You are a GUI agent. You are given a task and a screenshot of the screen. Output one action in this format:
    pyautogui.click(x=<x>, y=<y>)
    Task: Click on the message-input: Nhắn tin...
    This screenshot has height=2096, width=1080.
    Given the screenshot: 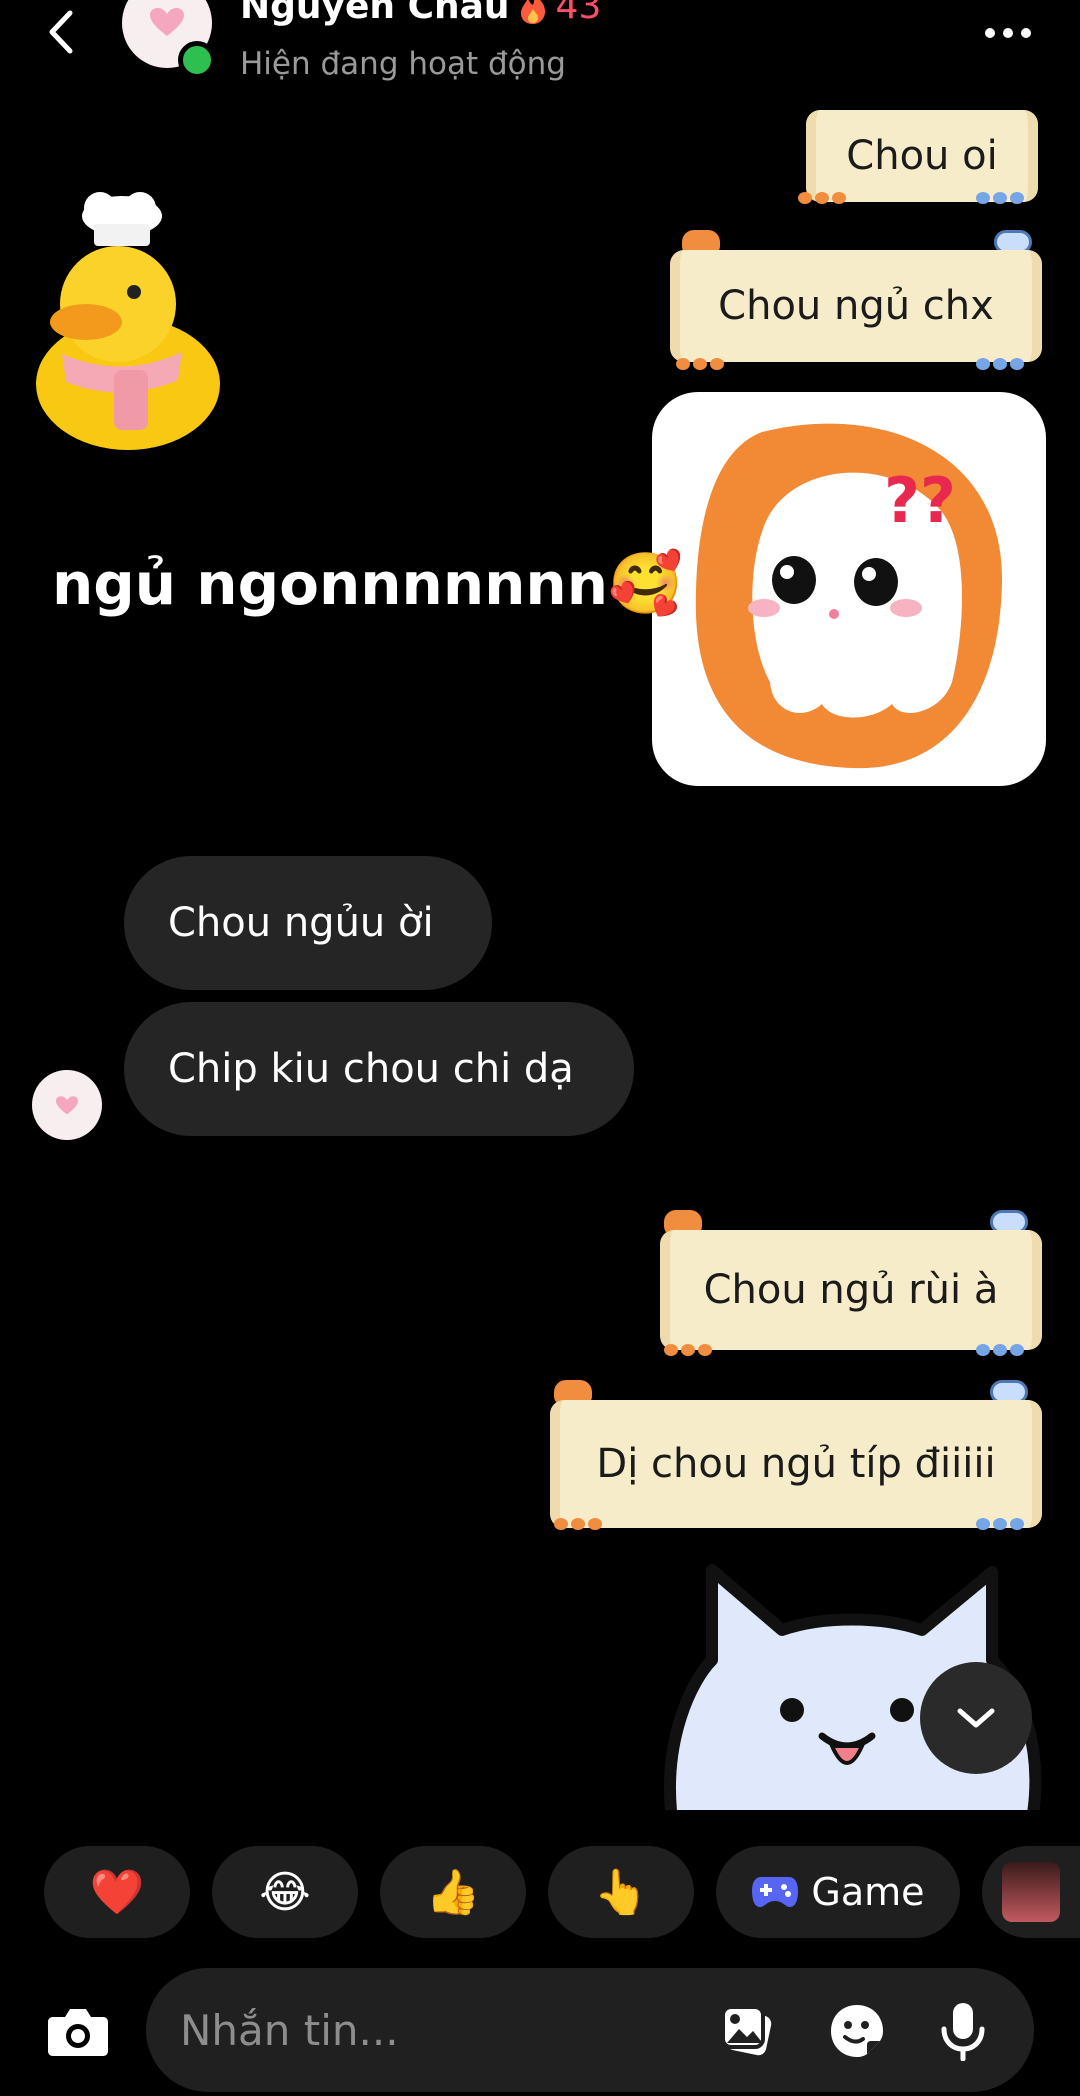 What is the action you would take?
    pyautogui.click(x=590, y=2030)
    